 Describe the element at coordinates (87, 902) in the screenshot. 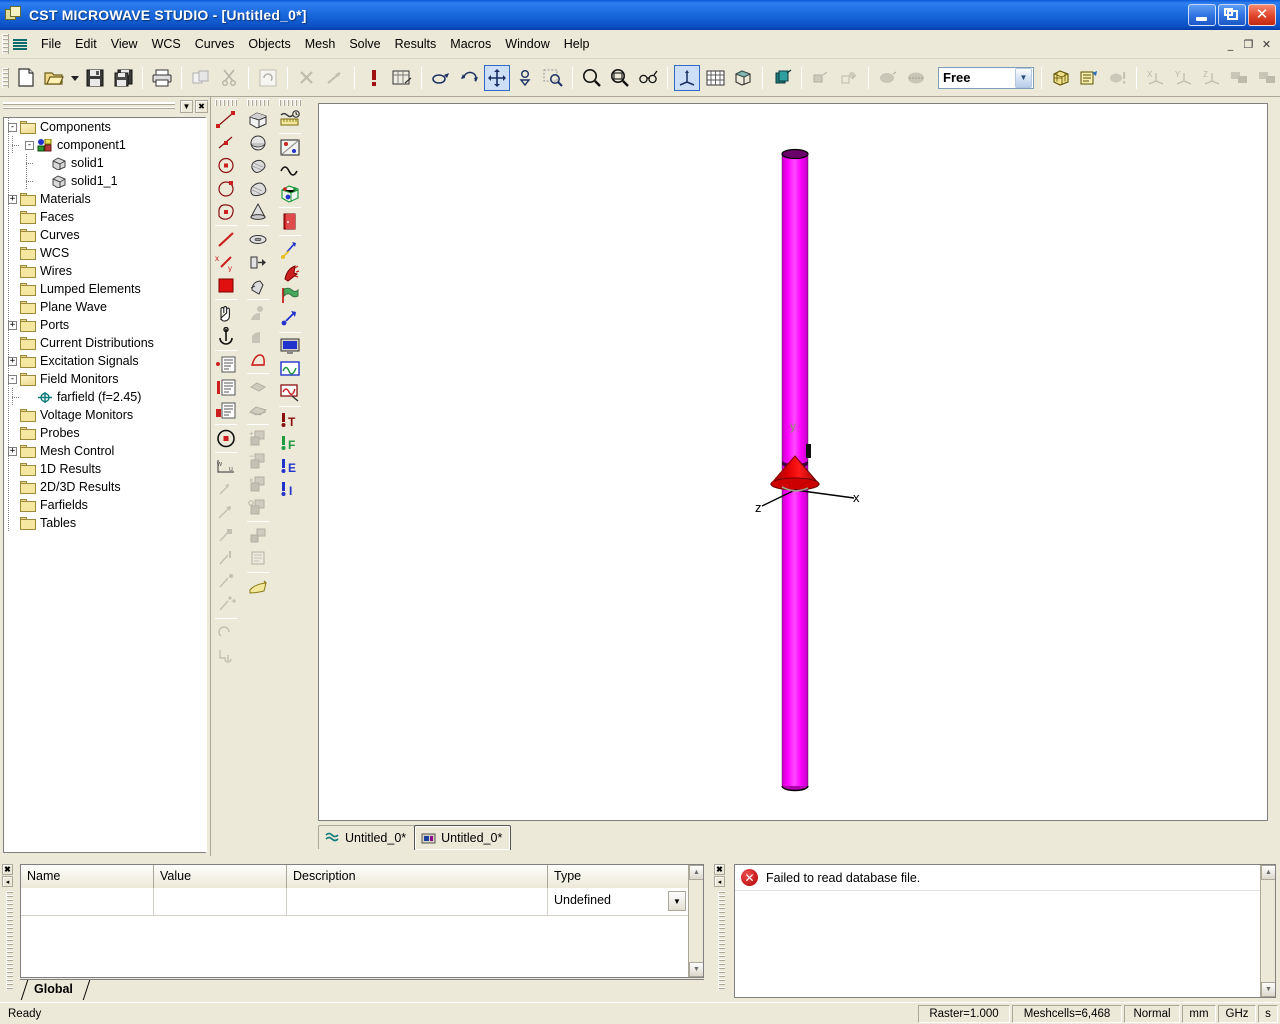

I see `cell-name` at that location.